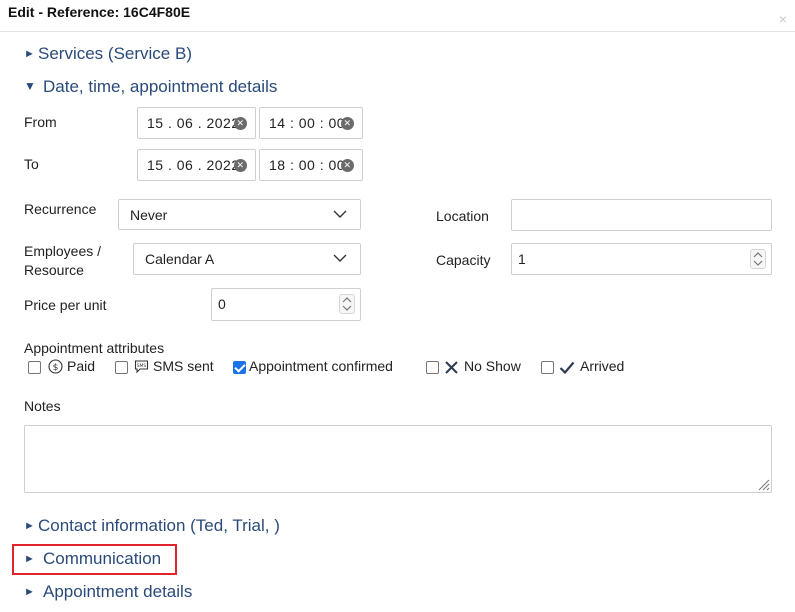 The image size is (795, 612). Describe the element at coordinates (81, 366) in the screenshot. I see `paid-label: Paid` at that location.